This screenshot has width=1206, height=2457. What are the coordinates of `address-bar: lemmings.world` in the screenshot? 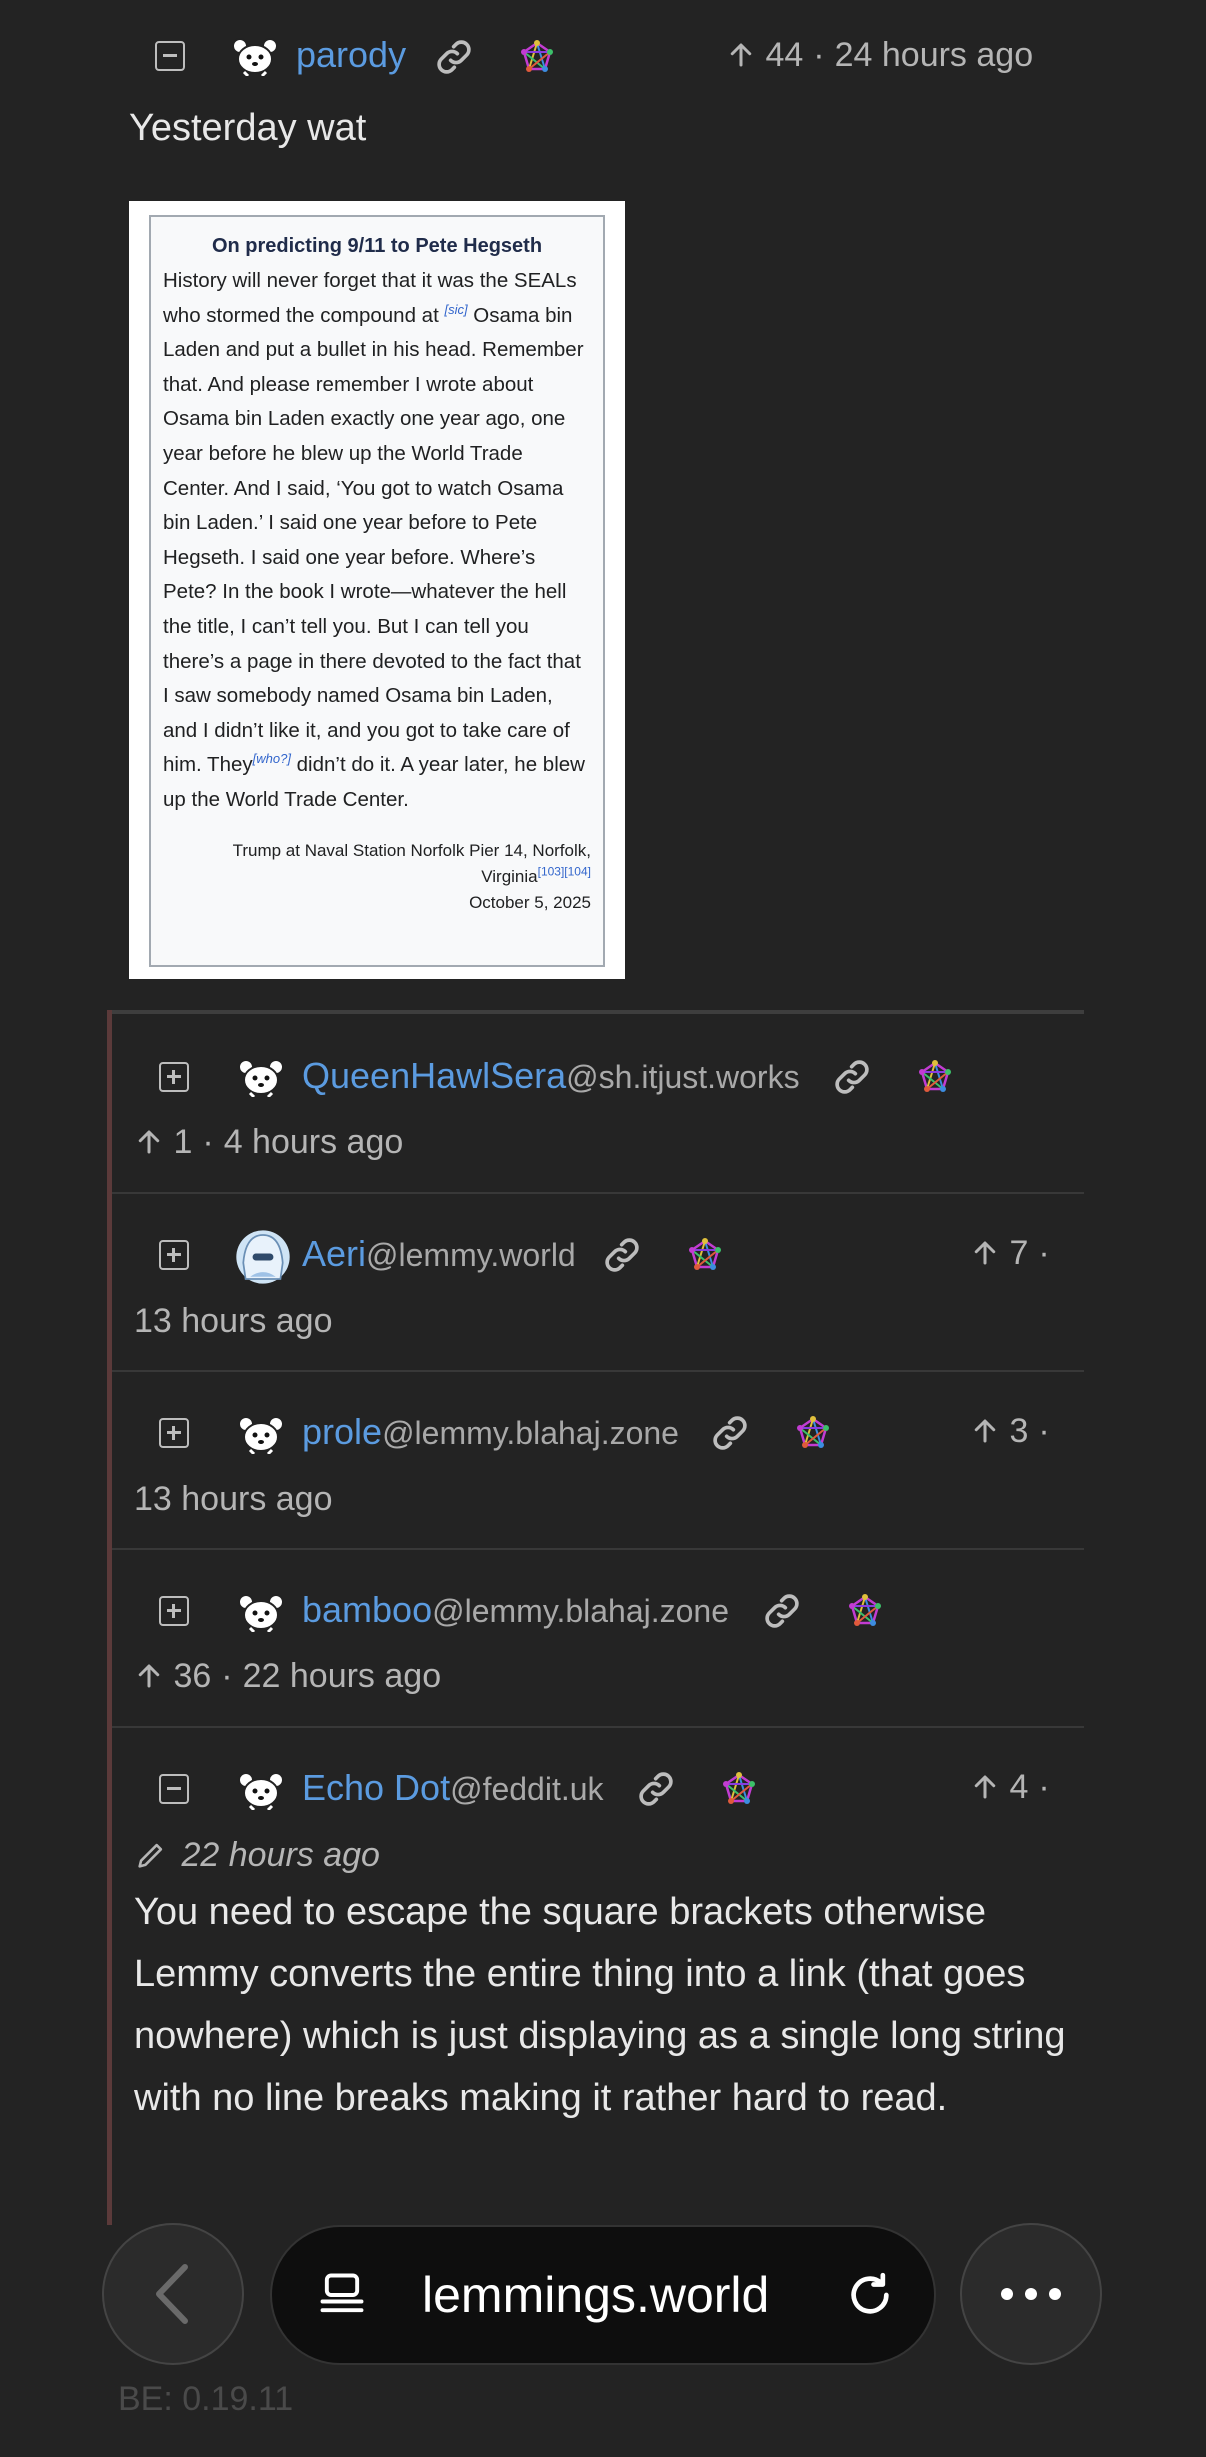 It's located at (603, 2295).